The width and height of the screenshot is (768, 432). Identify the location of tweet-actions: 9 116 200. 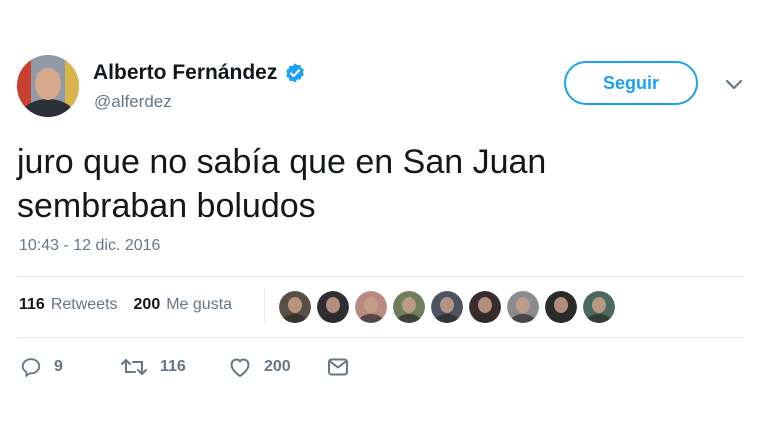
(185, 367).